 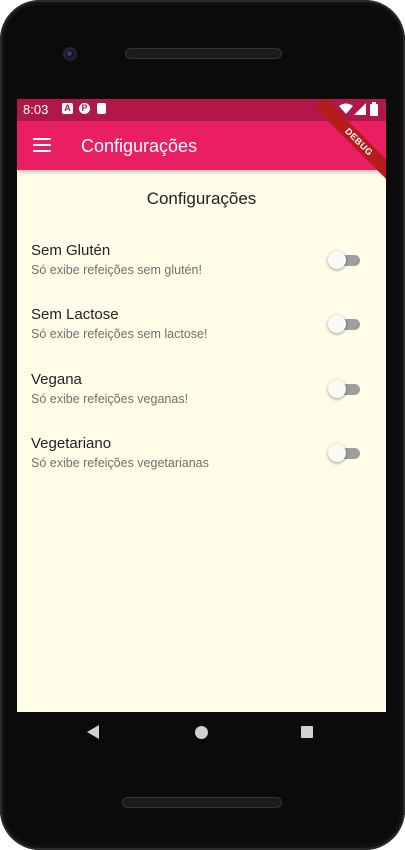 What do you see at coordinates (93, 732) in the screenshot?
I see `back-icon` at bounding box center [93, 732].